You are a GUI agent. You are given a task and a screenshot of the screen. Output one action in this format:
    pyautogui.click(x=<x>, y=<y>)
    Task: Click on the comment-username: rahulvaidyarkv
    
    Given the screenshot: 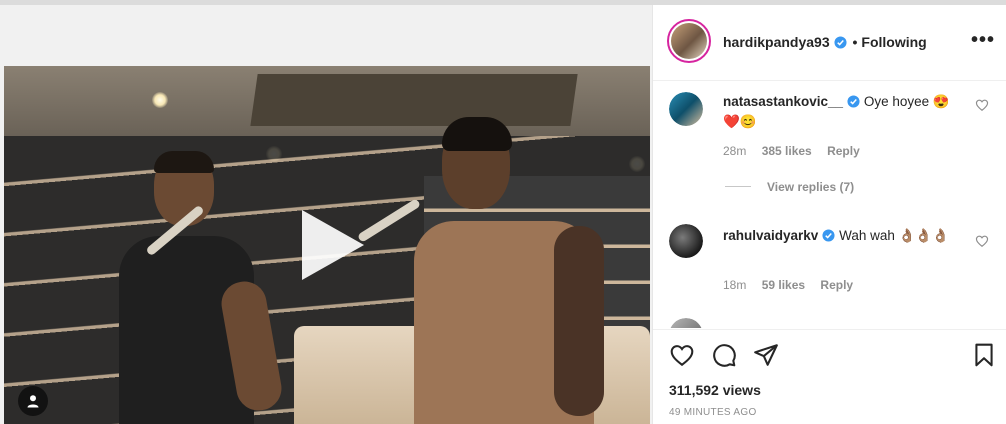 What is the action you would take?
    pyautogui.click(x=770, y=235)
    